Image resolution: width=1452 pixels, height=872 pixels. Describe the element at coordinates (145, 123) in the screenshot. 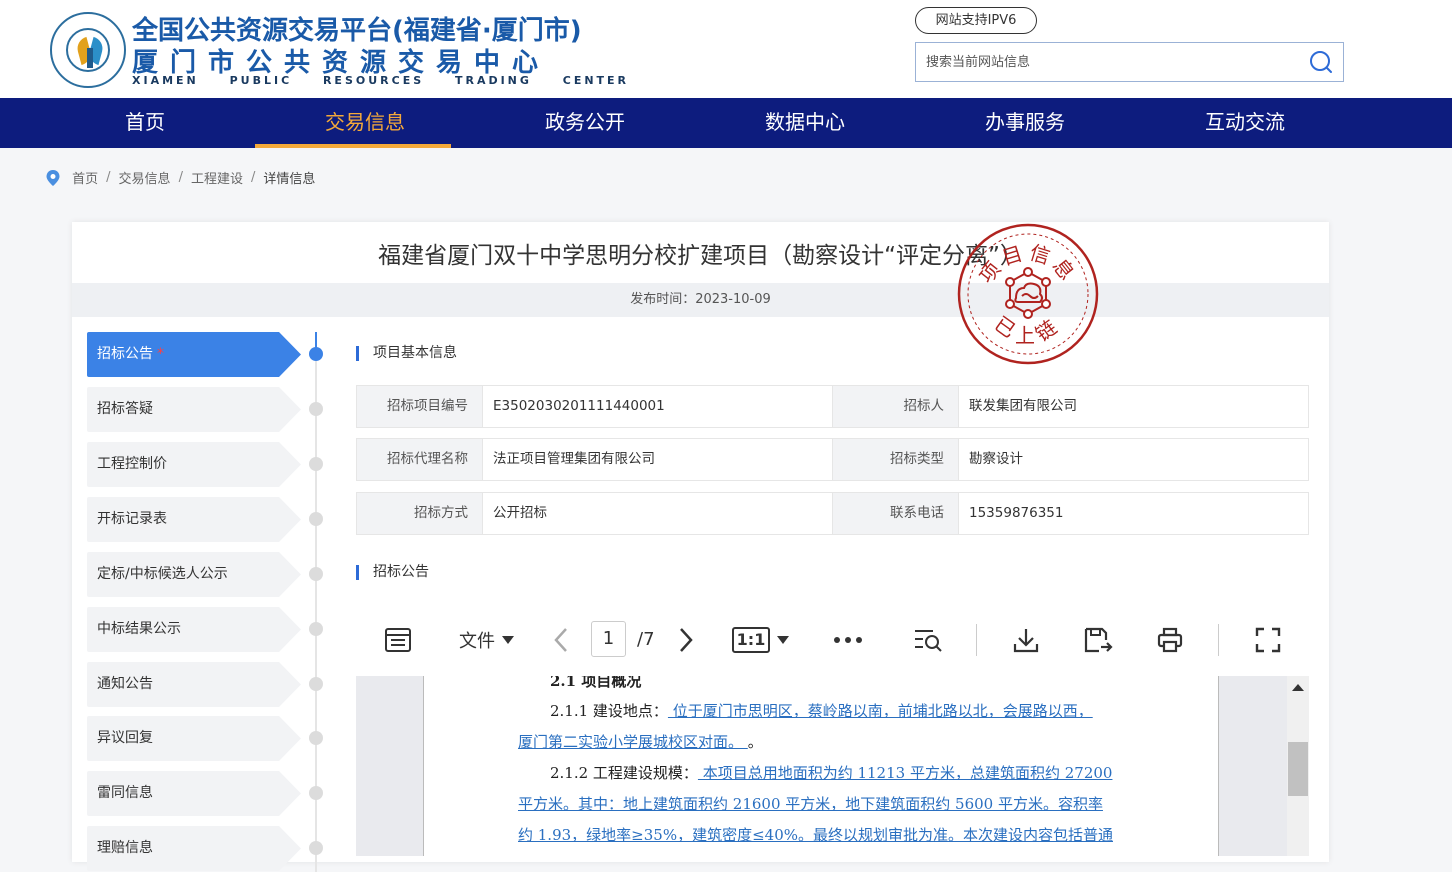

I see `nav-item-home: 首页` at that location.